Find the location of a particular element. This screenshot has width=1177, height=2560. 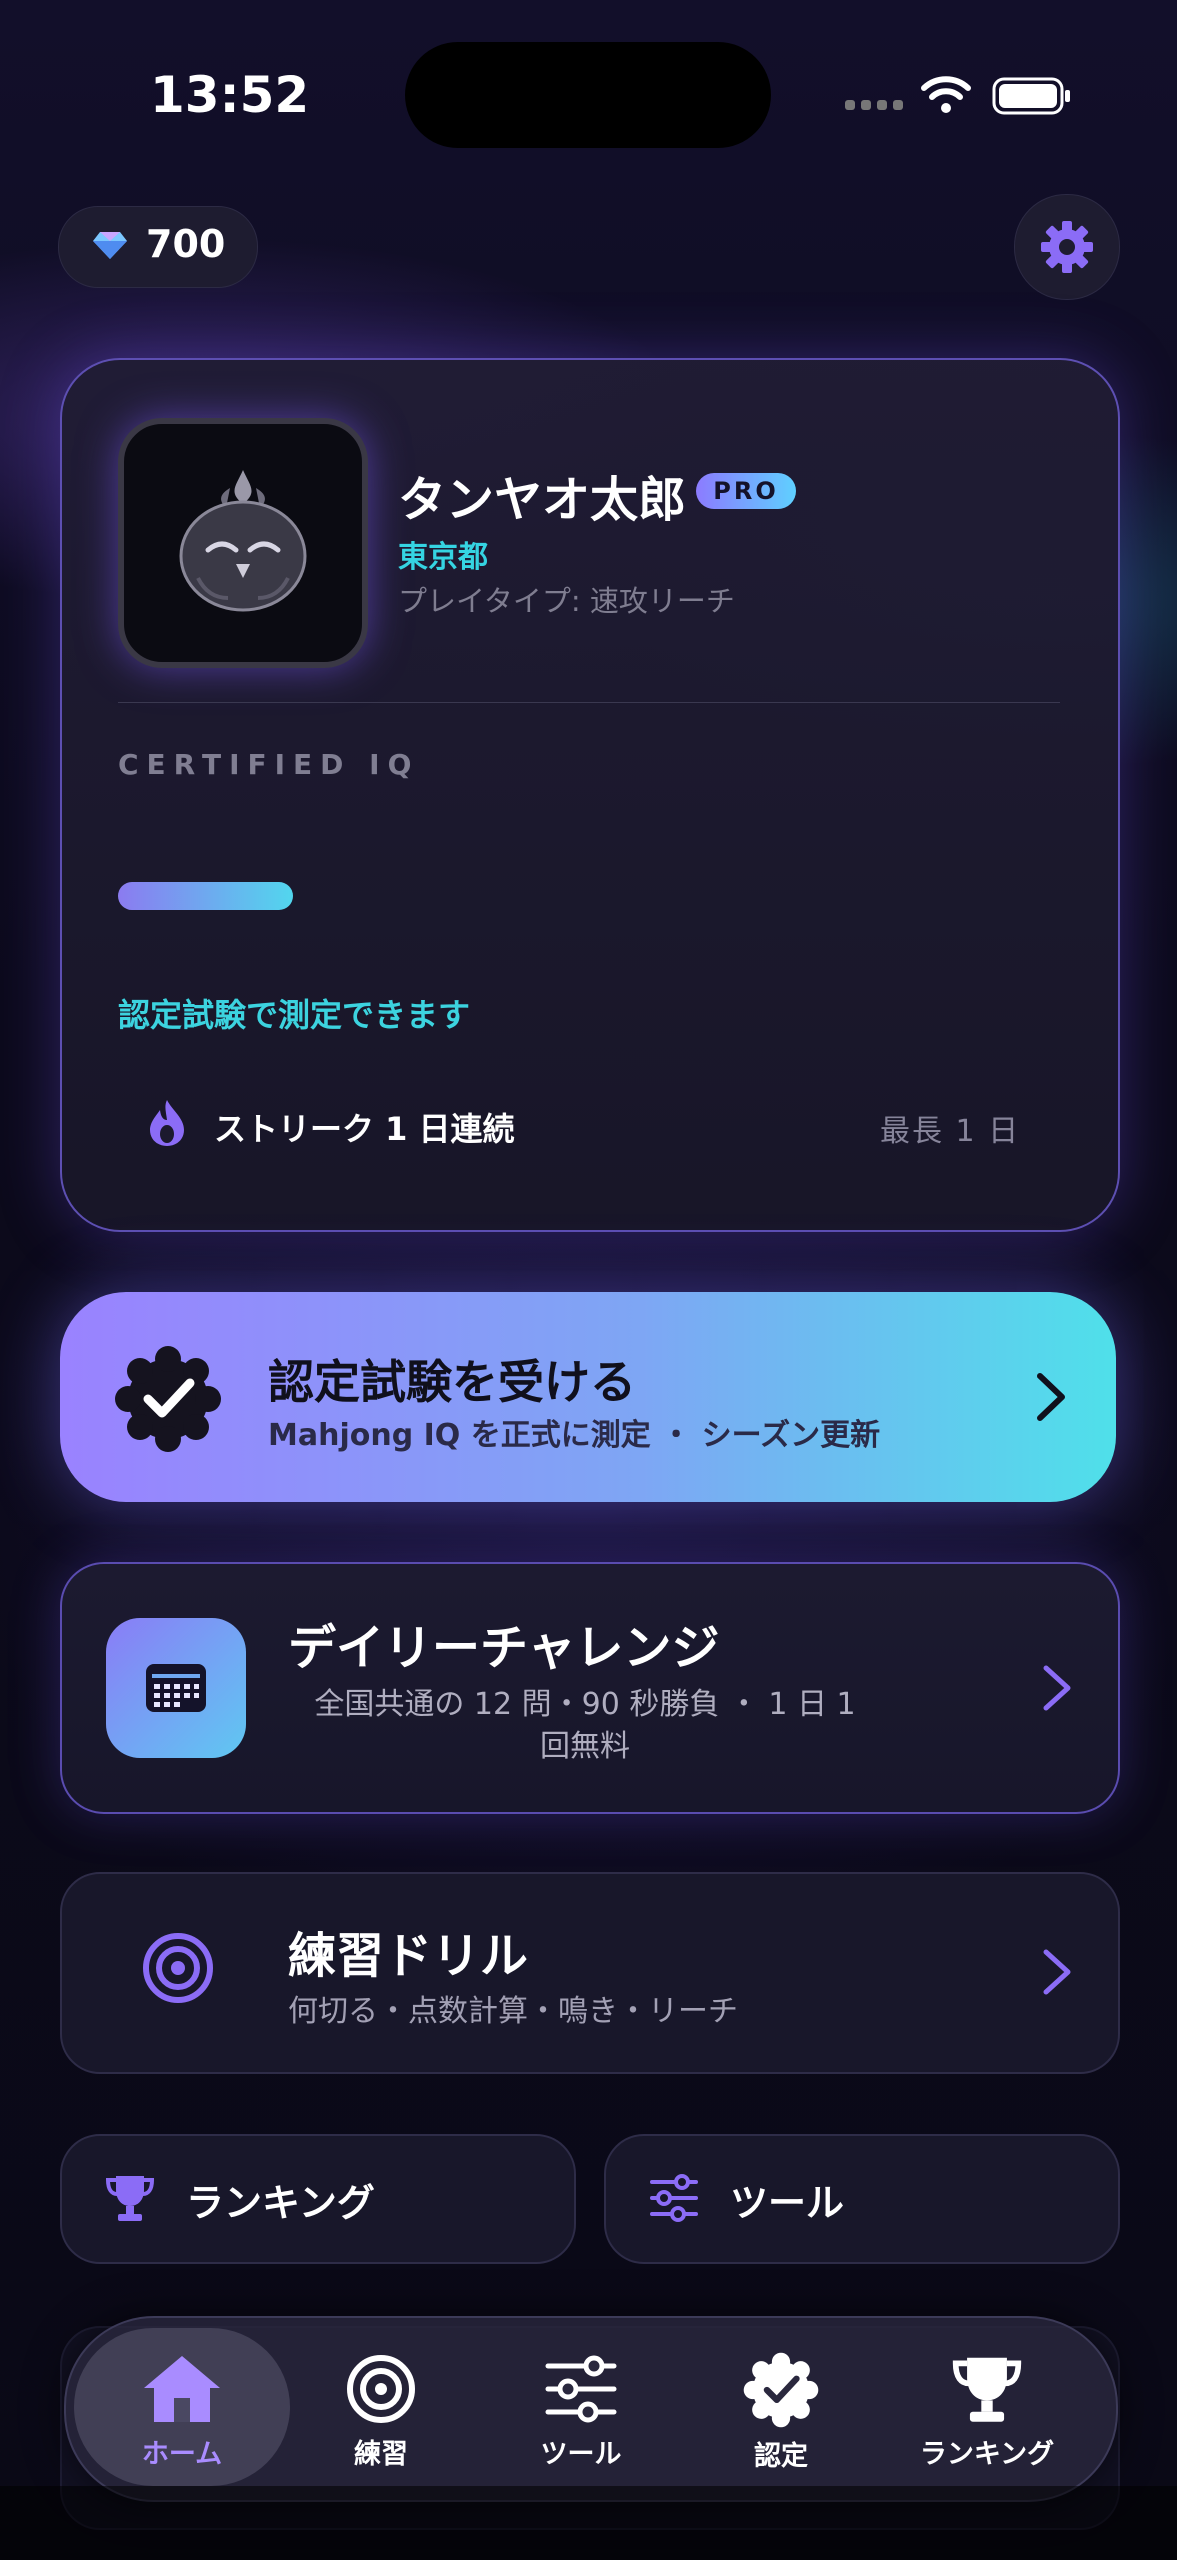

certified-iq-label: CERTIFIED IQ is located at coordinates (269, 764).